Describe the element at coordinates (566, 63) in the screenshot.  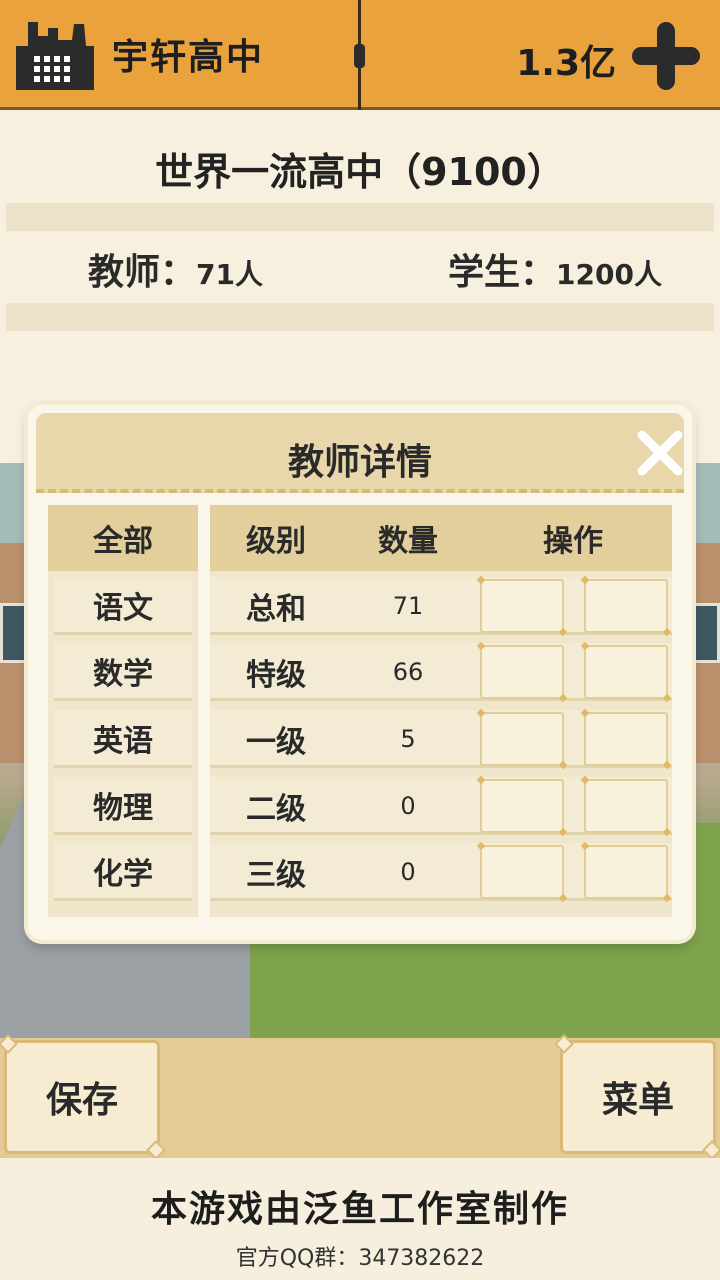
I see `money-amount: 1.3亿` at that location.